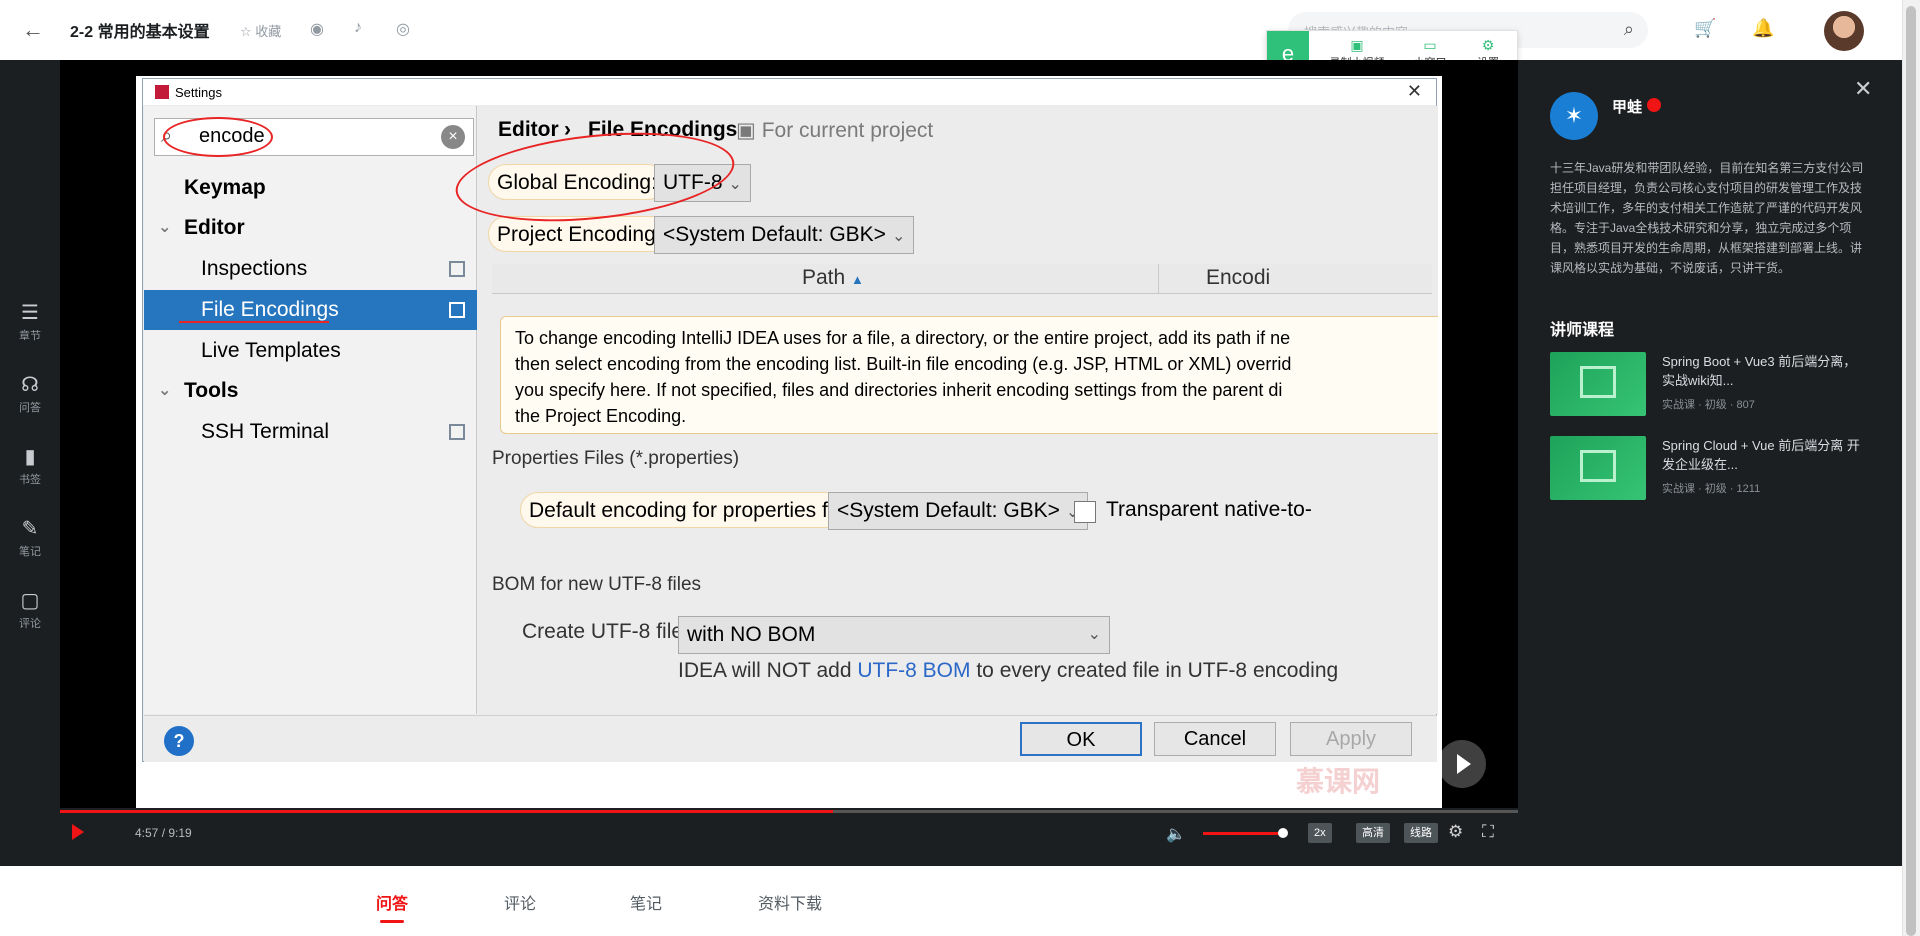 This screenshot has height=936, width=1920. What do you see at coordinates (163, 833) in the screenshot?
I see `time-display: 4:57 / 9:19` at bounding box center [163, 833].